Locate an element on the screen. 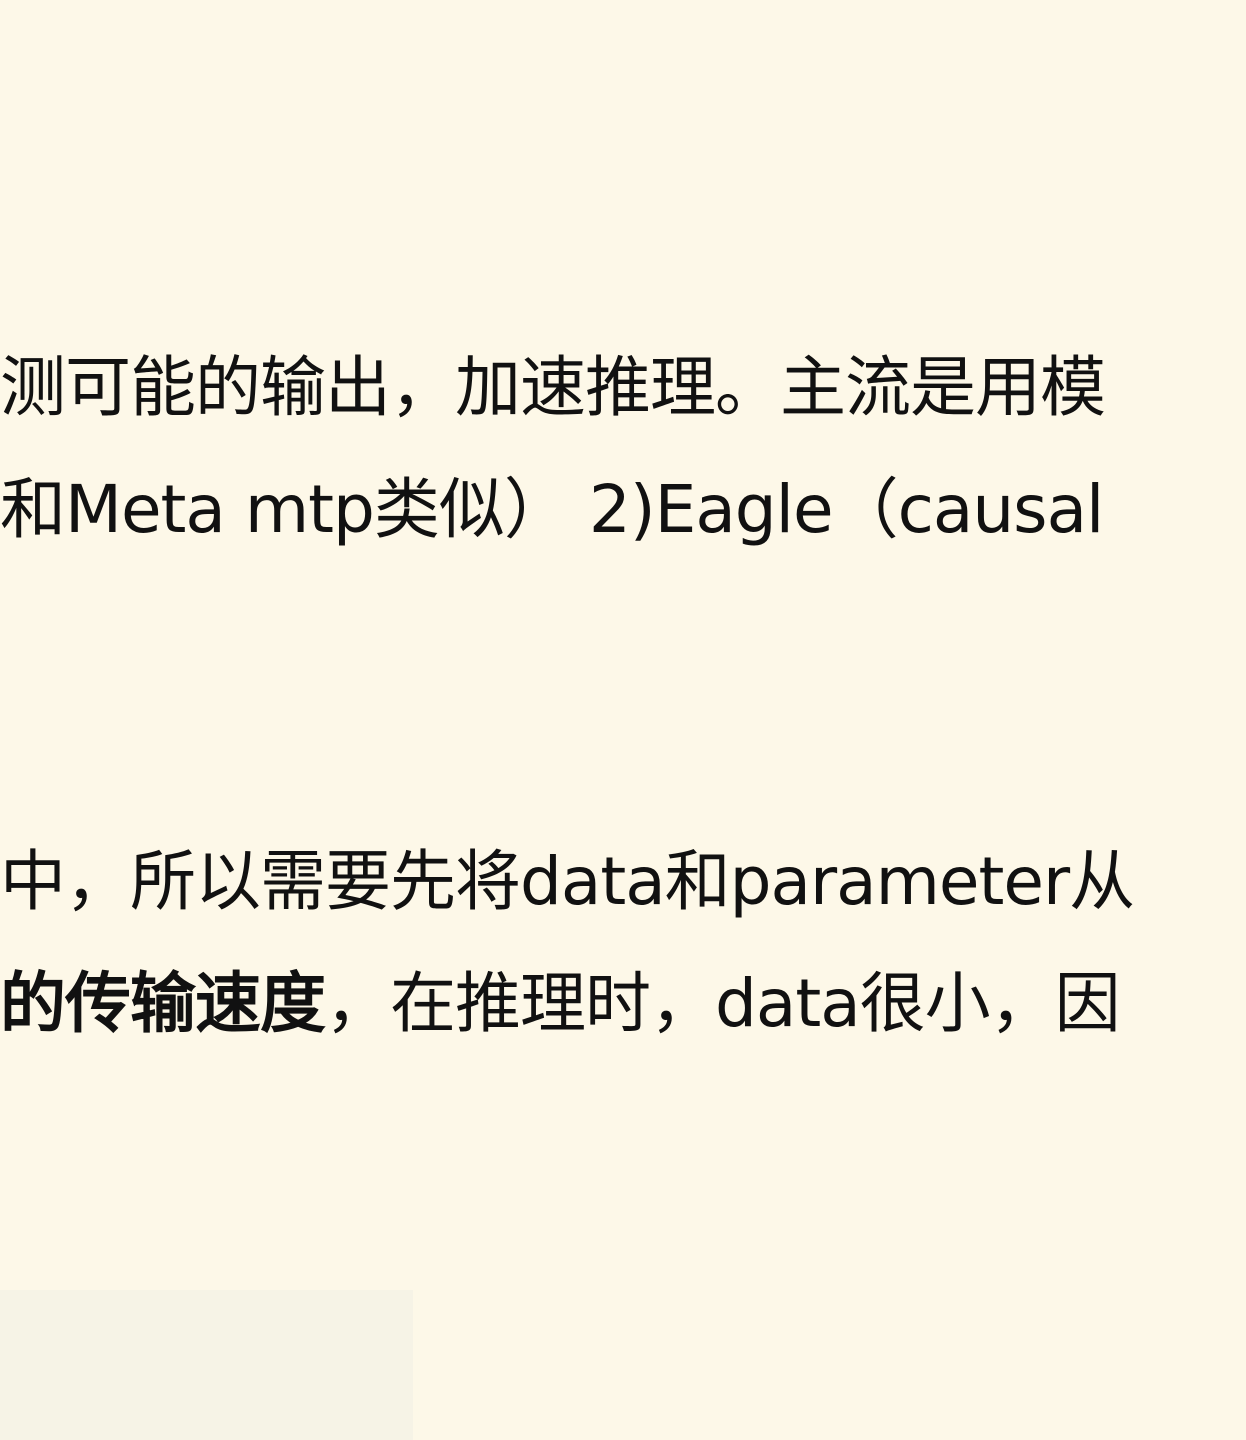 The height and width of the screenshot is (1440, 1246). paragraph-1-line-1: 测可能的输出，加速推理。主流是用模 is located at coordinates (553, 387).